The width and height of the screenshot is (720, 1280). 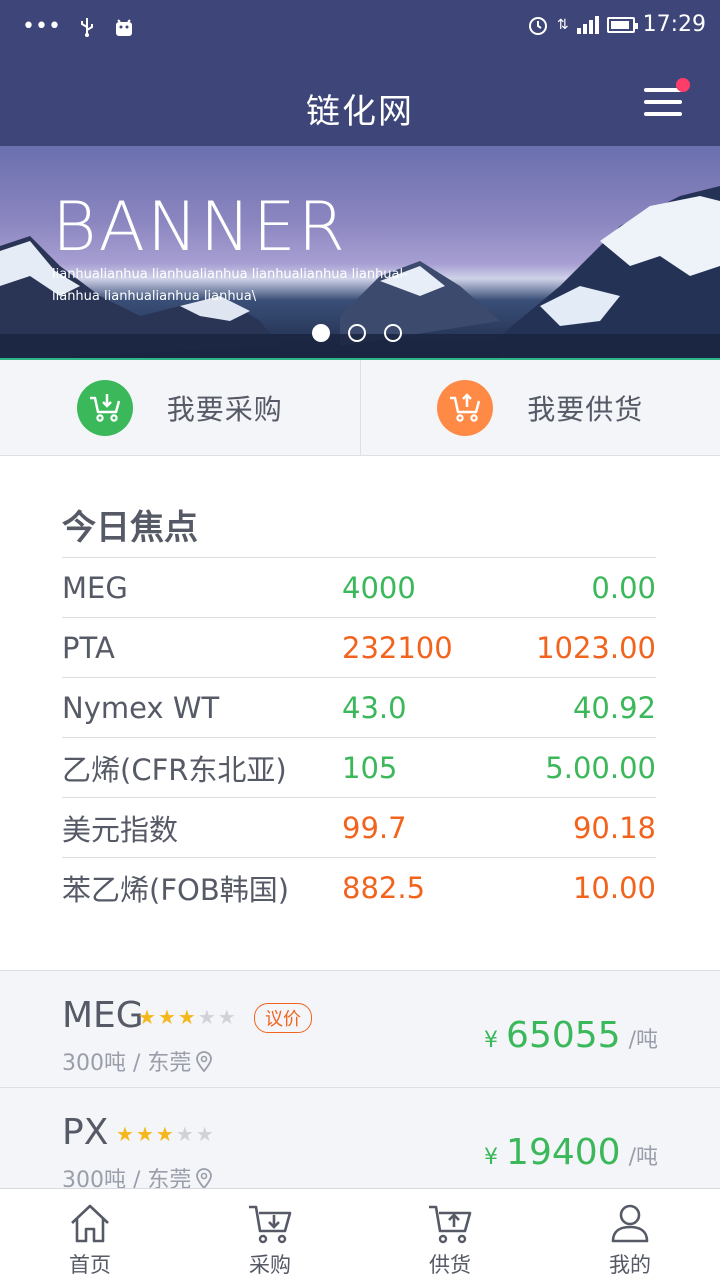 I want to click on commodity-value: 4000, so click(x=379, y=587).